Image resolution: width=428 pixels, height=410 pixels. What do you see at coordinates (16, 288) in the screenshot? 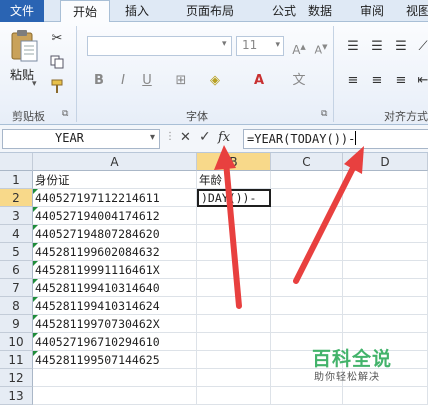
I see `row-header-7: 7` at bounding box center [16, 288].